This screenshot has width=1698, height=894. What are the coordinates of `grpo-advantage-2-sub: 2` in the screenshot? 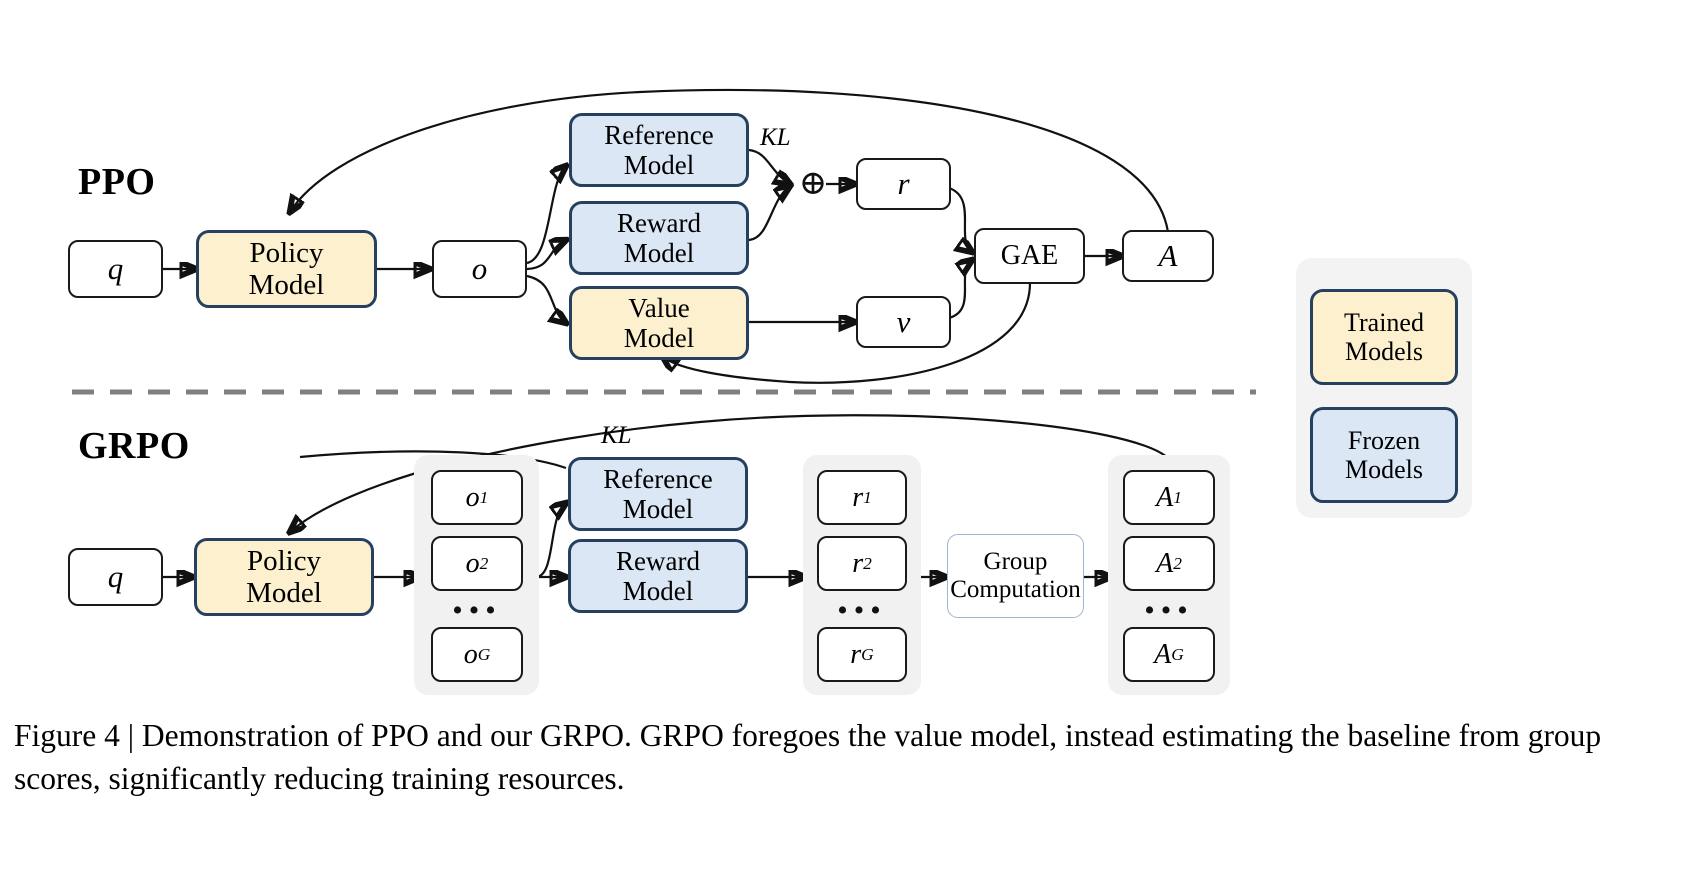 It's located at (1177, 563).